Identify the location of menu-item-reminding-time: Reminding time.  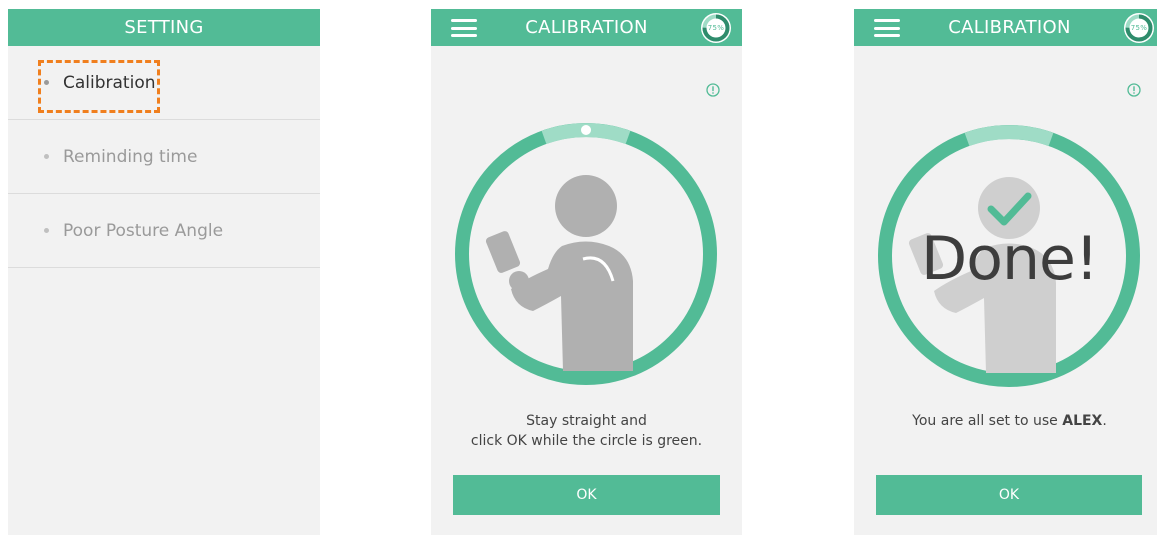
(164, 157).